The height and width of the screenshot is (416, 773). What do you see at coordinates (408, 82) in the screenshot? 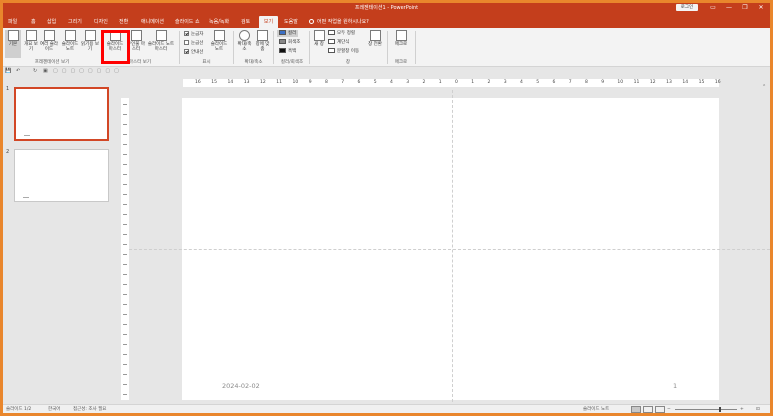
I see `ruler-tick-label: 3` at bounding box center [408, 82].